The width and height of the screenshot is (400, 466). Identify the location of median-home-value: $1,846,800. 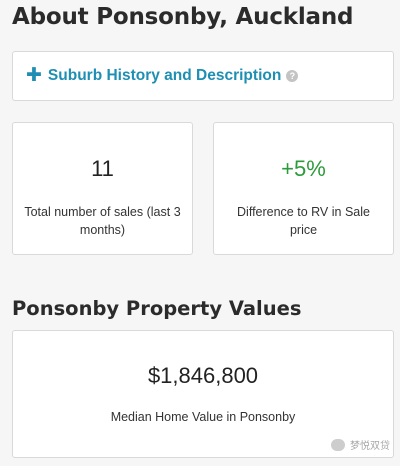
(203, 375).